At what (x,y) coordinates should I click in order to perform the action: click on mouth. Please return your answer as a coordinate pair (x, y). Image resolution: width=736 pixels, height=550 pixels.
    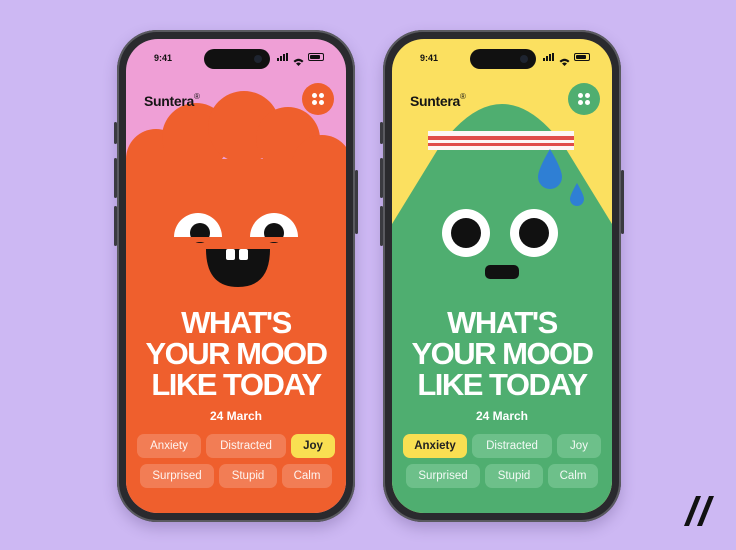
    Looking at the image, I should click on (502, 272).